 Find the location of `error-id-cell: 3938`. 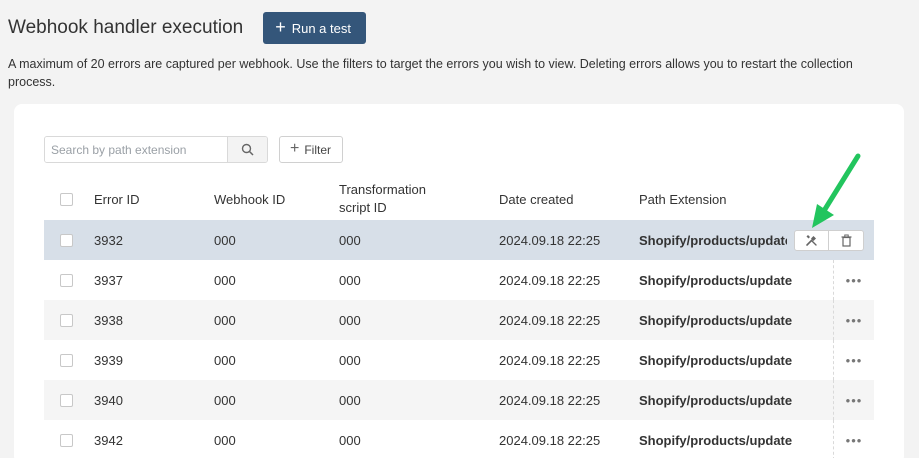

error-id-cell: 3938 is located at coordinates (108, 320).